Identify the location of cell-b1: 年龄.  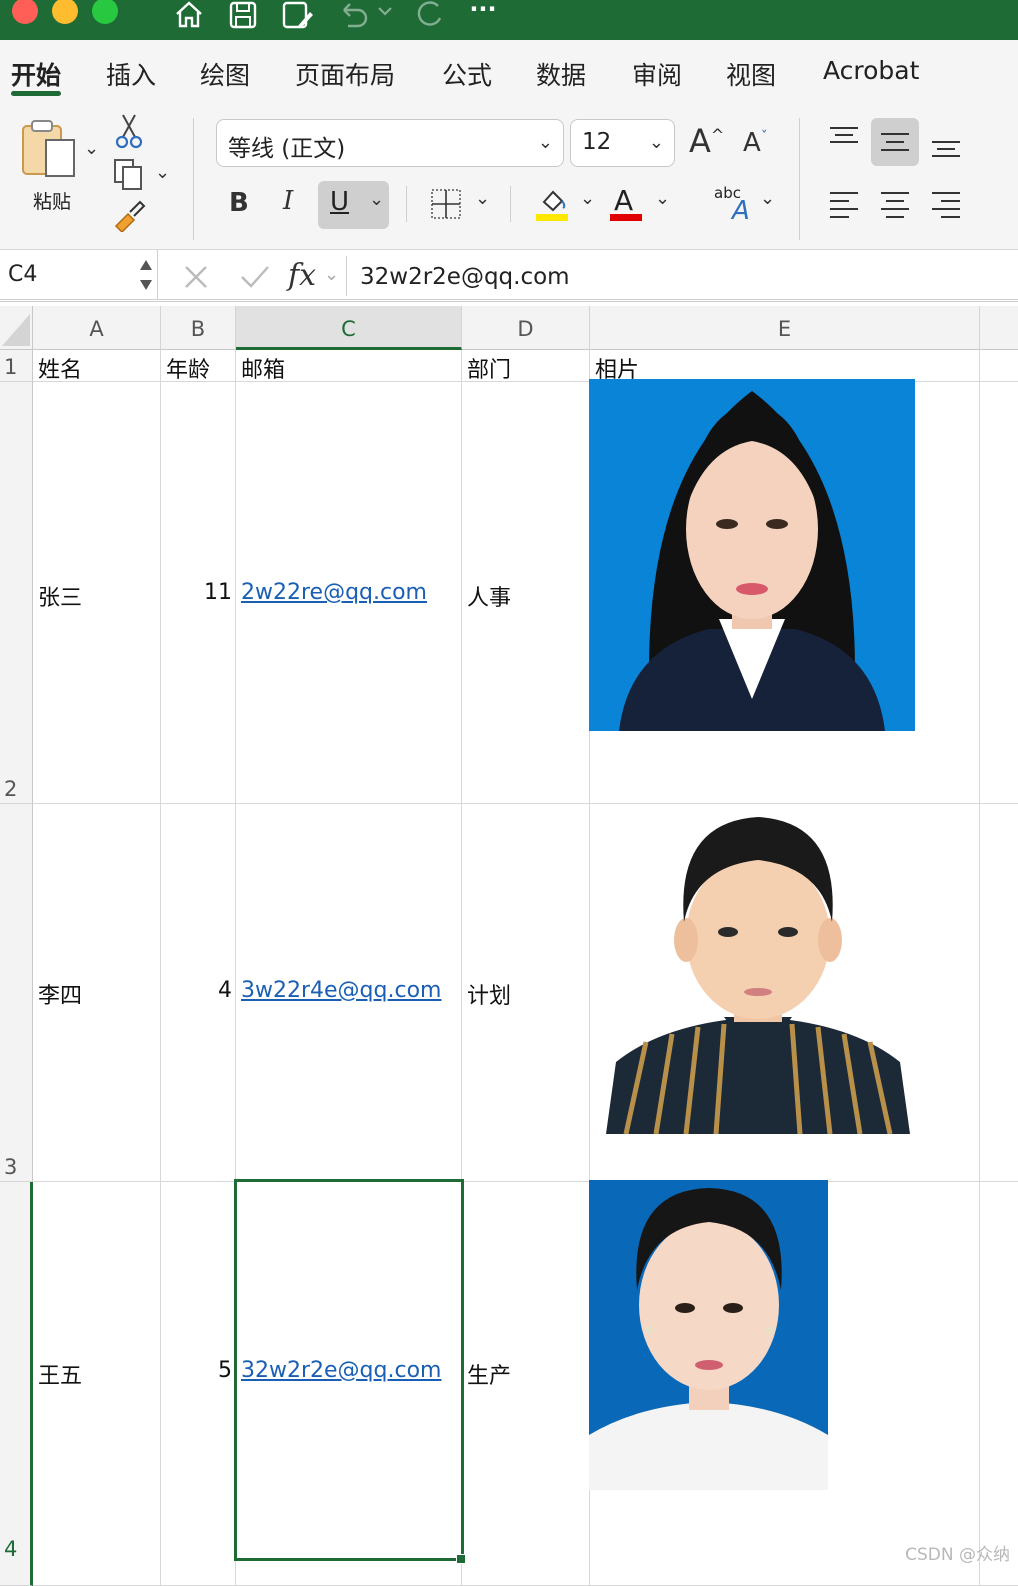
(198, 366).